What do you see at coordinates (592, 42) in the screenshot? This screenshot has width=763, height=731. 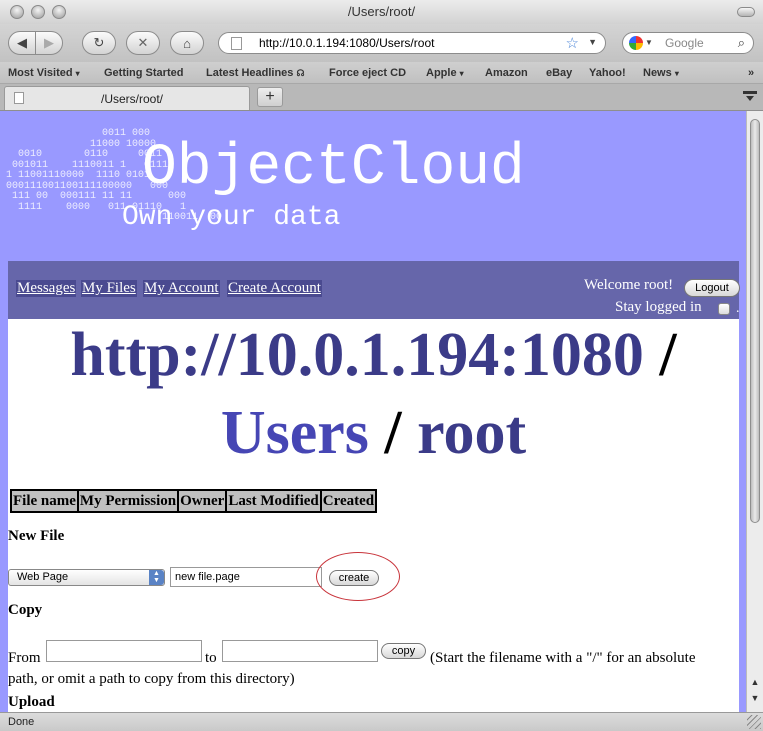 I see `url-history-dropdown-icon: ▼` at bounding box center [592, 42].